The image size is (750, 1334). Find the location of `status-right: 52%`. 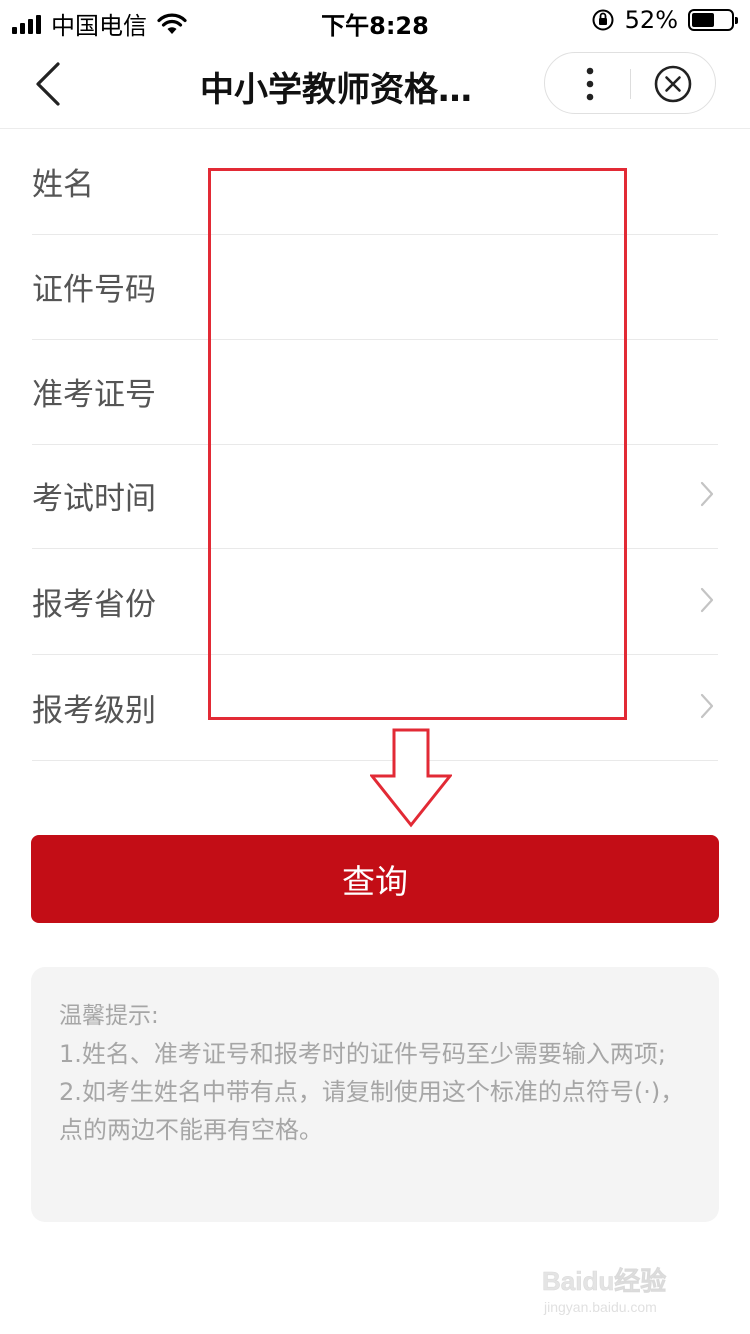

status-right: 52% is located at coordinates (664, 20).